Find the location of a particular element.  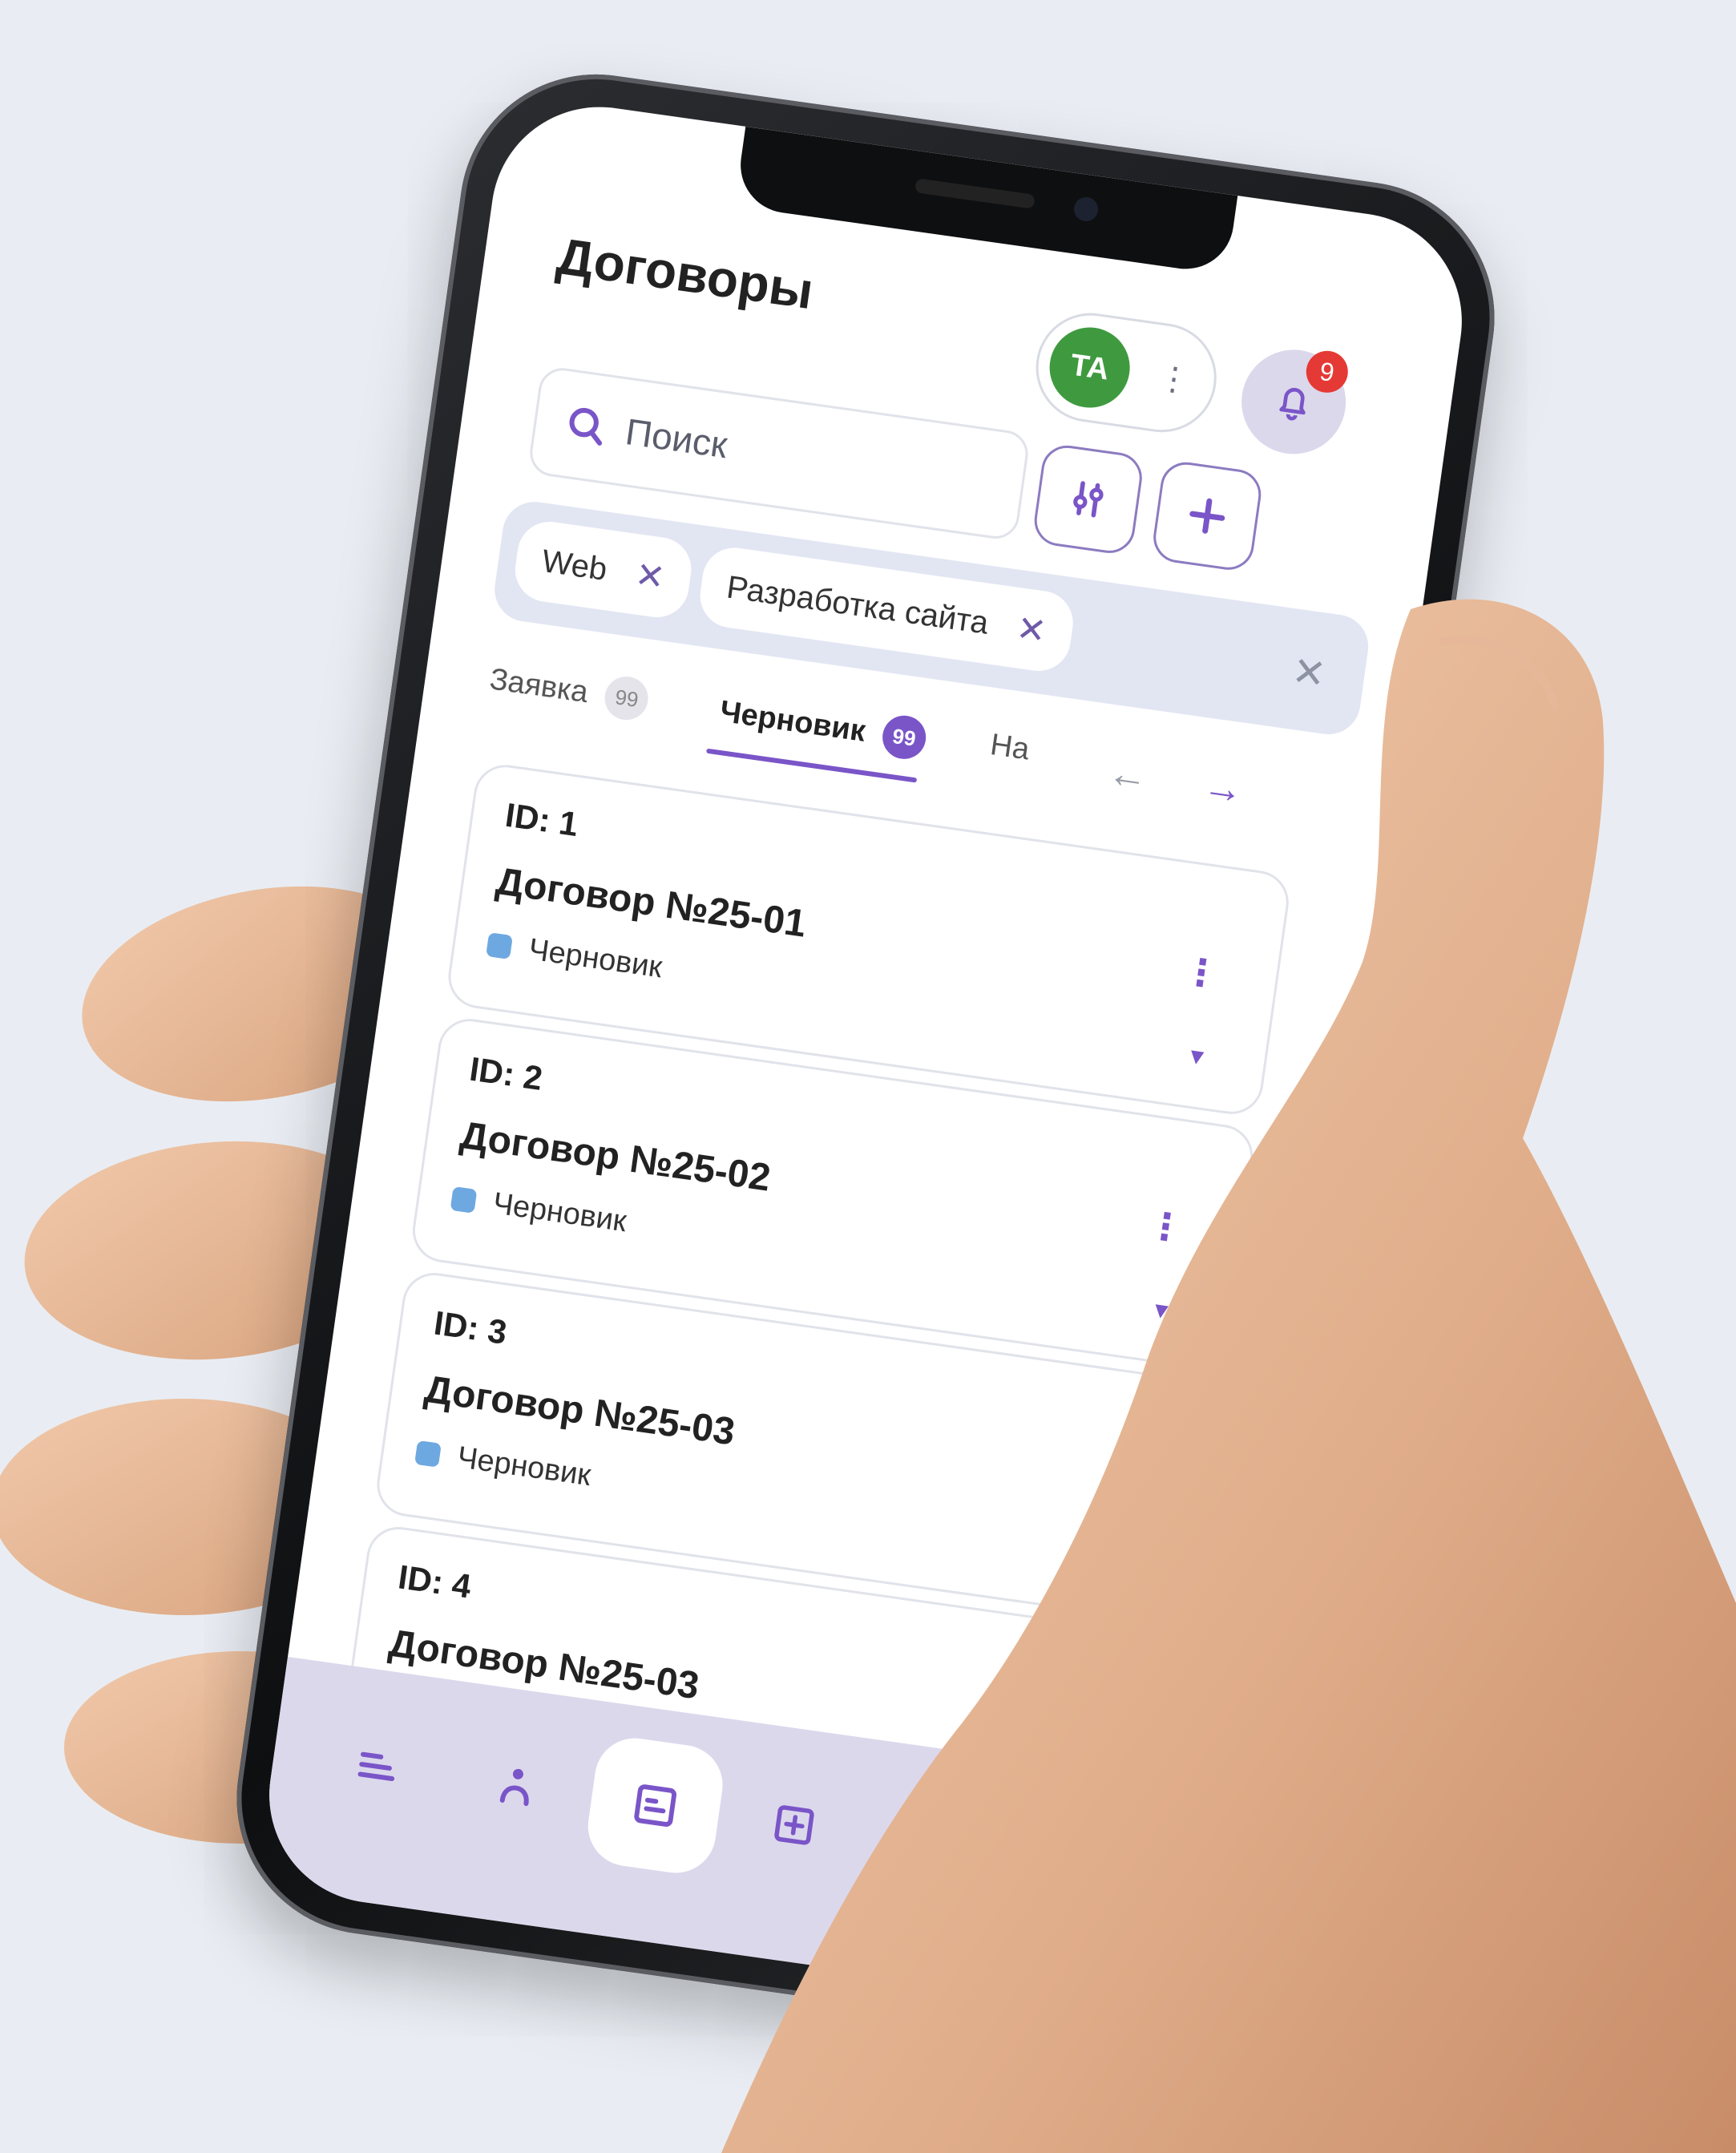

document-icon is located at coordinates (655, 1805).